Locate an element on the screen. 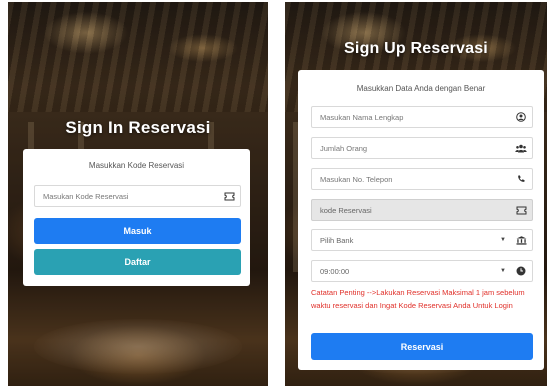  signin-title: Sign In Reservasi is located at coordinates (138, 127).